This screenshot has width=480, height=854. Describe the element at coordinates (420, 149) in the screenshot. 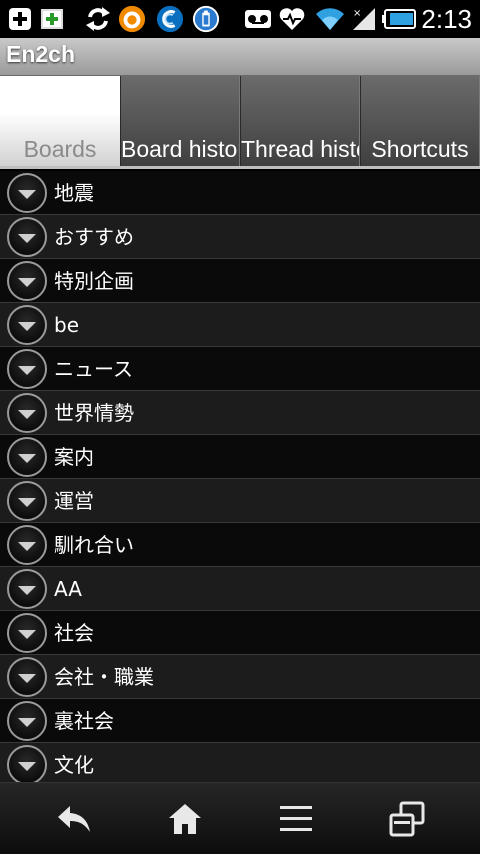

I see `tab-label: Shortcuts` at that location.